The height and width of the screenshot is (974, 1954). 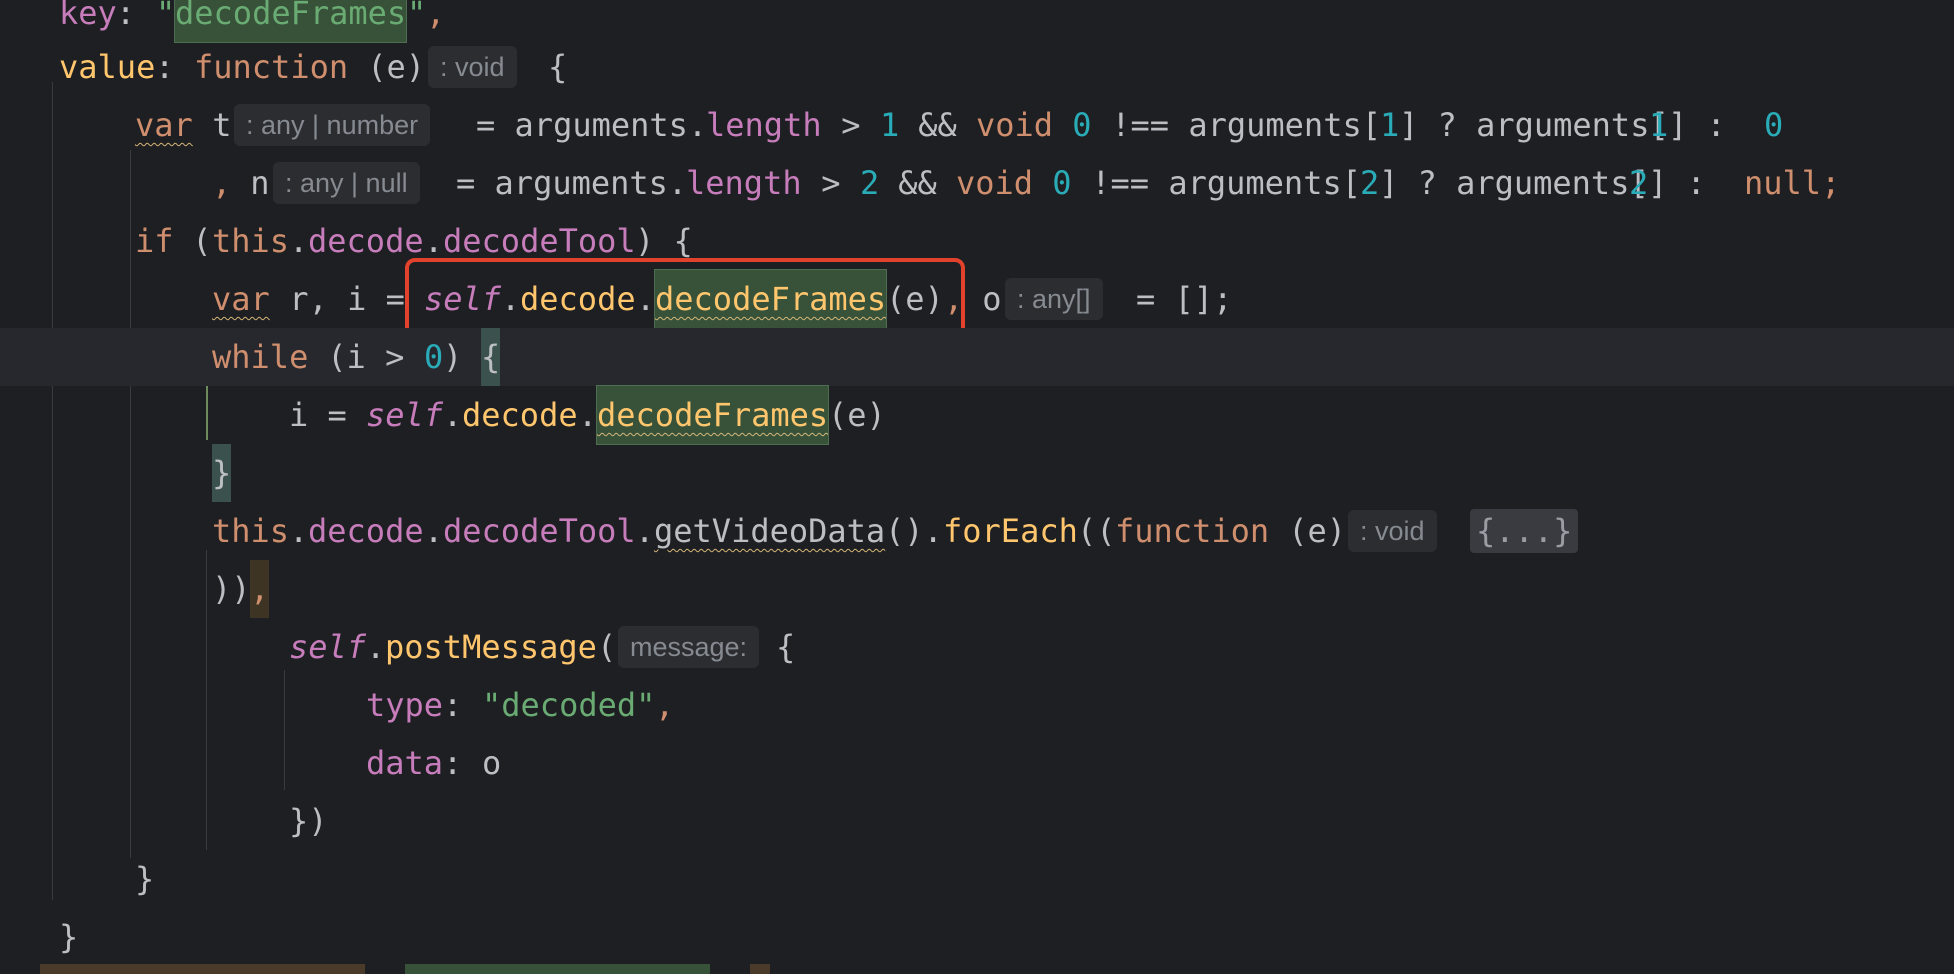 What do you see at coordinates (192, 241) in the screenshot?
I see `paren: (` at bounding box center [192, 241].